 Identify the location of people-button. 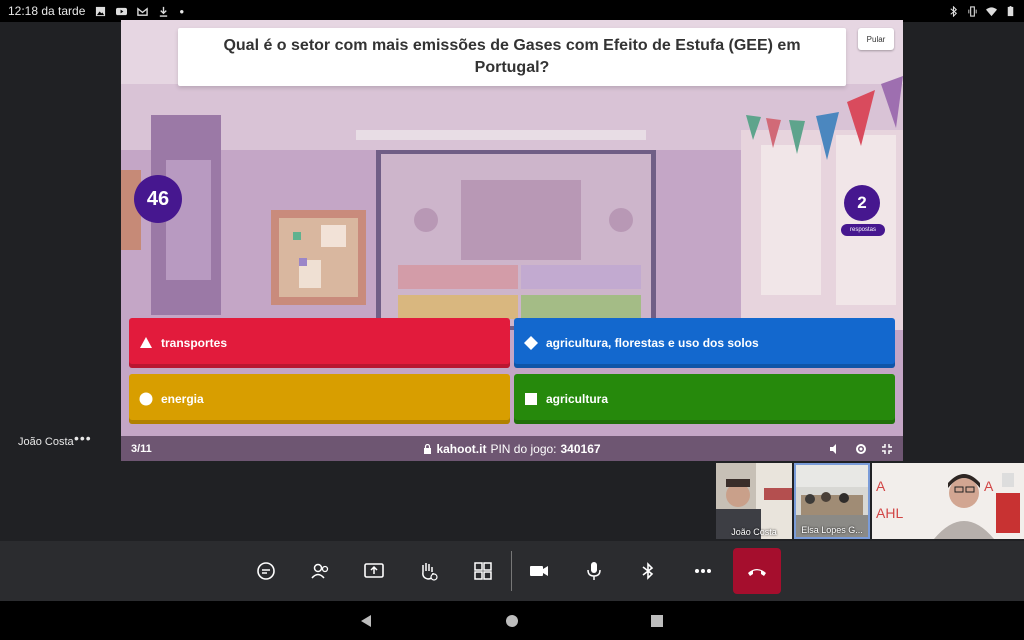
(320, 571).